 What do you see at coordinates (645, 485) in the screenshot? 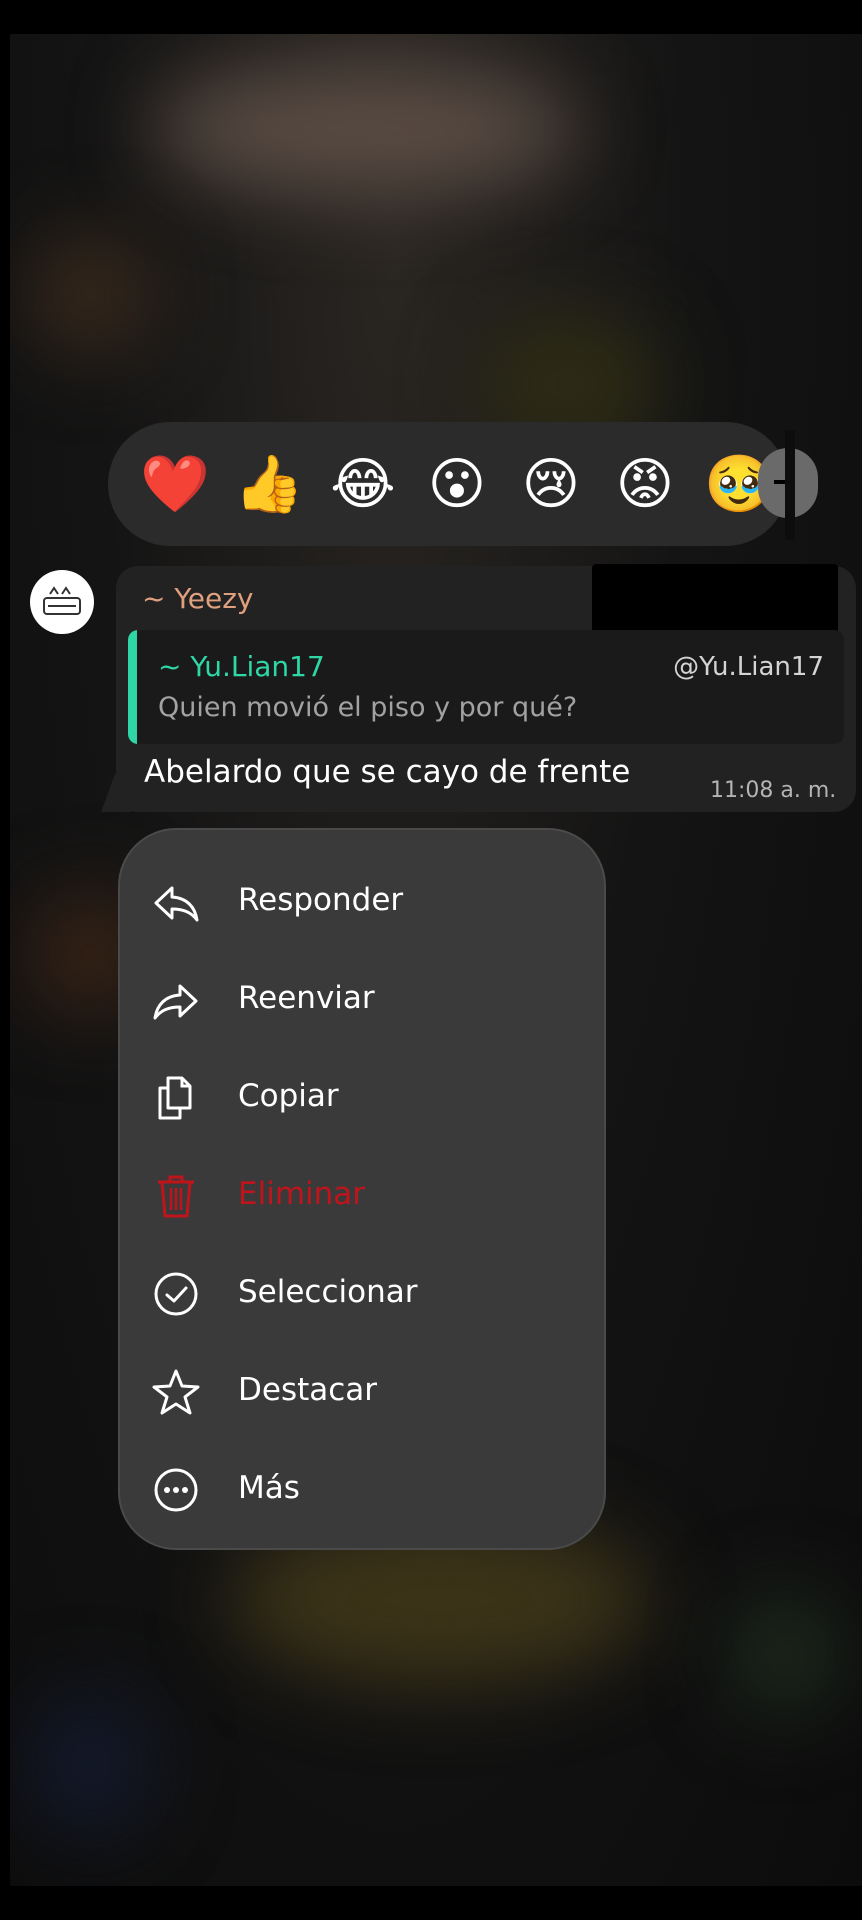
I see `angry-reaction: 😡` at bounding box center [645, 485].